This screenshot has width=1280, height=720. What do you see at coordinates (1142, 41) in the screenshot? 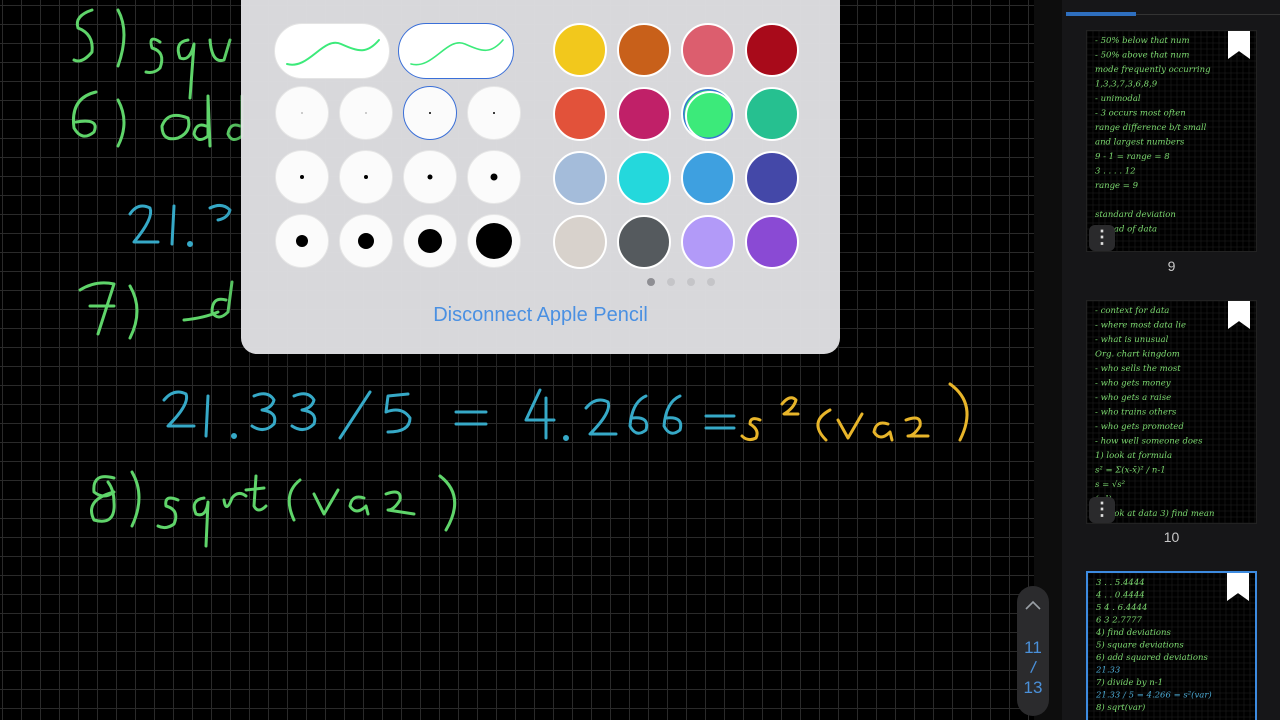
I see `thumbnail-text-line: - 50% below that num` at bounding box center [1142, 41].